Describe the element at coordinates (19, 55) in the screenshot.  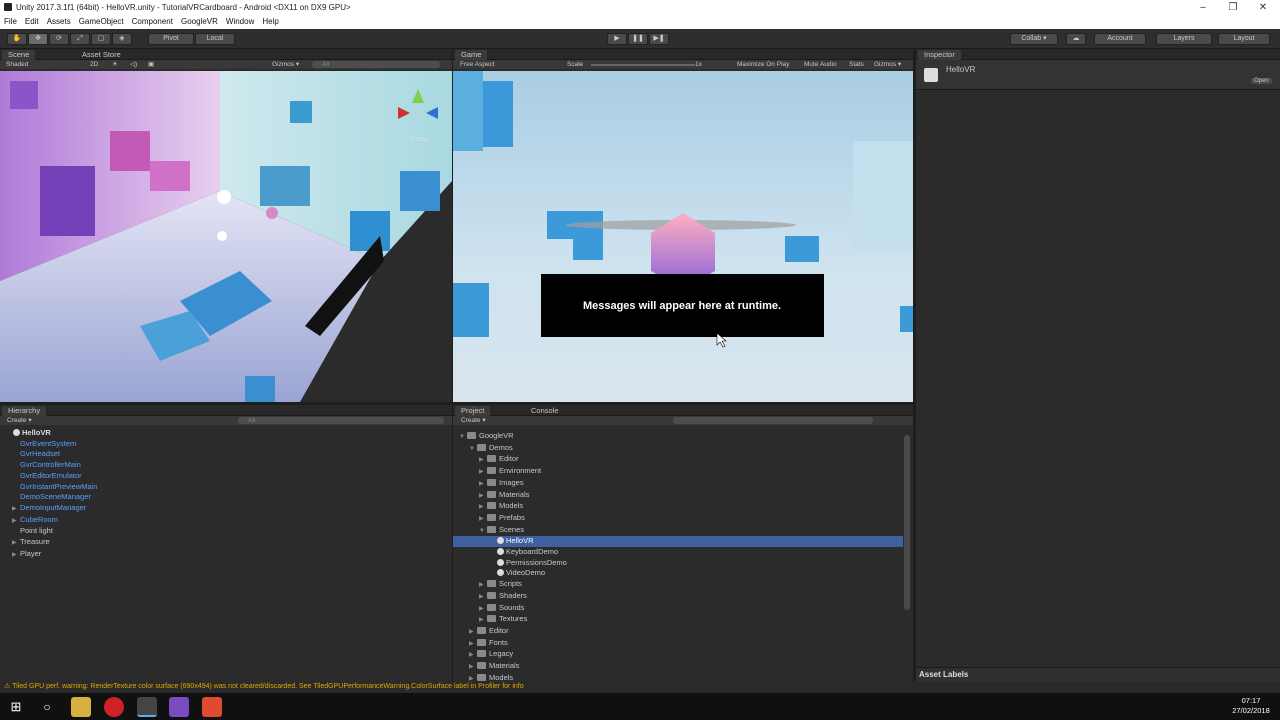
I see `tab-scene: Scene` at that location.